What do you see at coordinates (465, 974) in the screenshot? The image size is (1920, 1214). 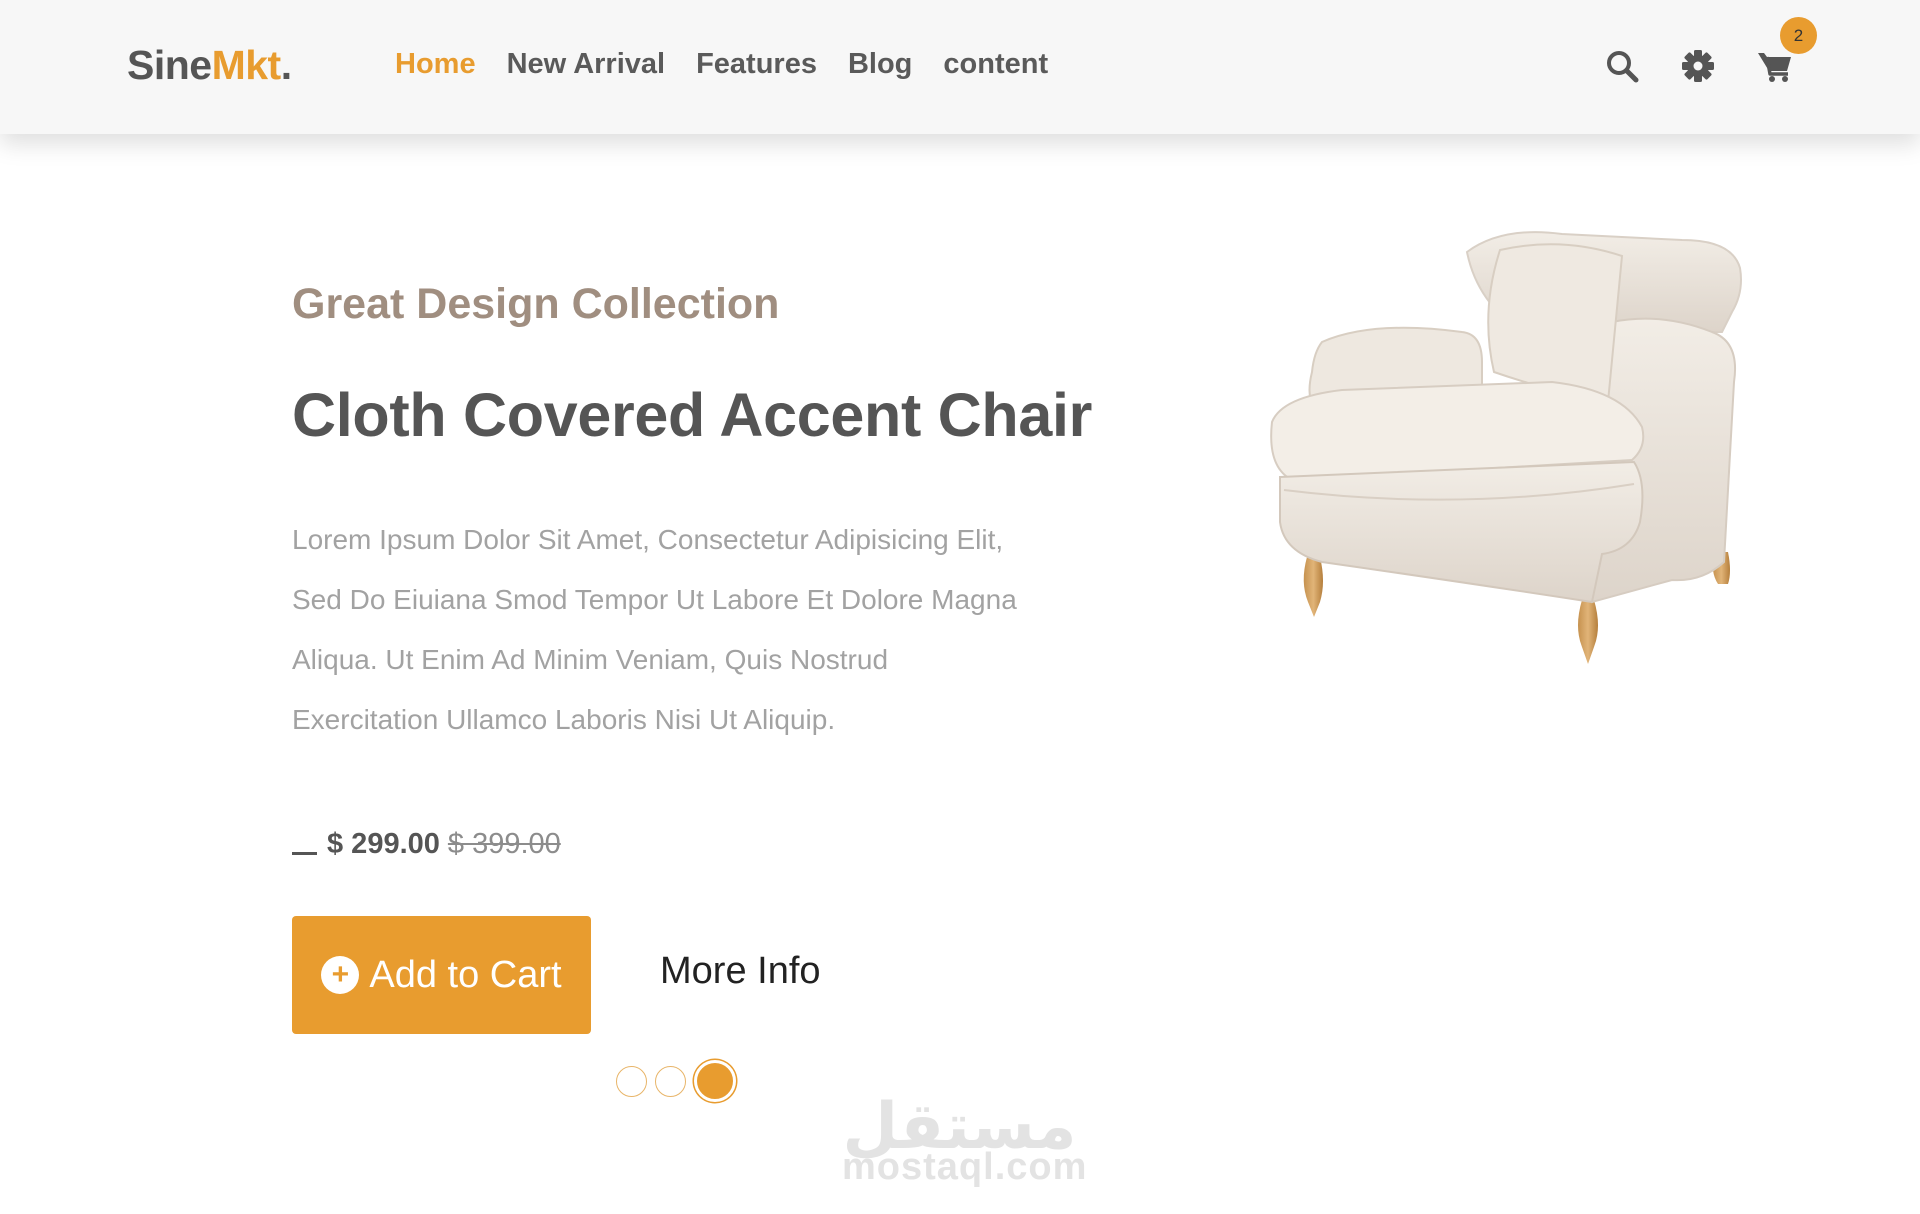 I see `add-to-cart-label: Add to Cart` at bounding box center [465, 974].